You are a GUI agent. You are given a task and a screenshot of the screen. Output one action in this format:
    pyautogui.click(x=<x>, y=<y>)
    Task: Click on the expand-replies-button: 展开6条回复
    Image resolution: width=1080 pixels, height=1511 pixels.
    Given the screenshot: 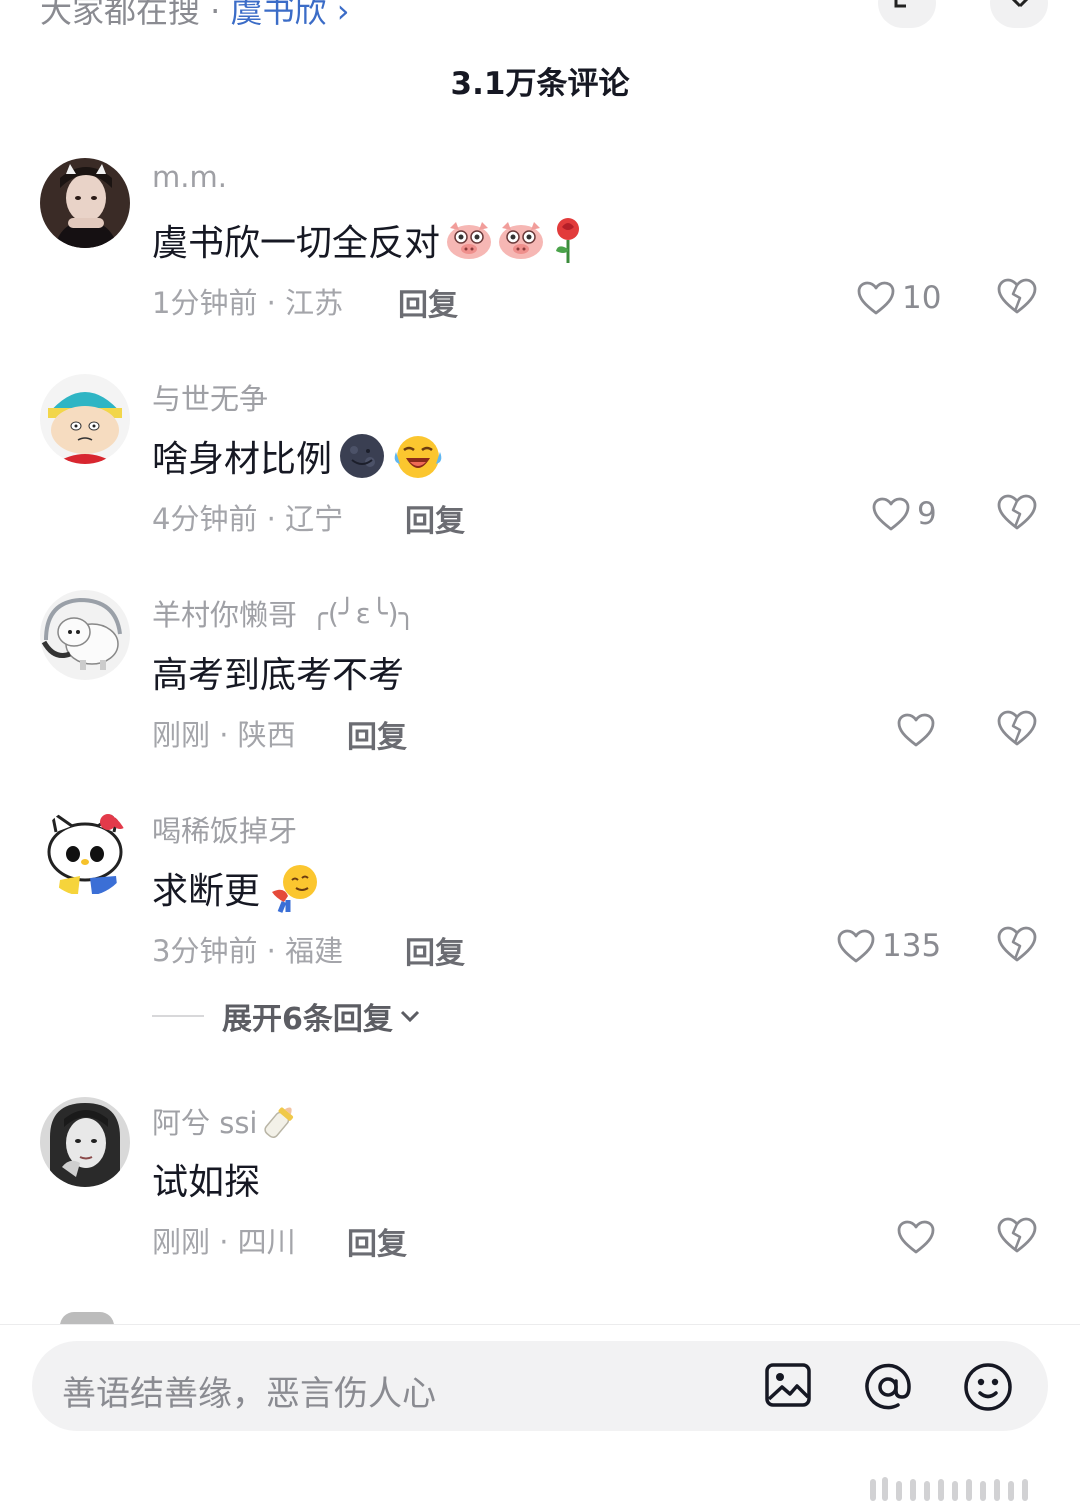 What is the action you would take?
    pyautogui.click(x=287, y=1016)
    